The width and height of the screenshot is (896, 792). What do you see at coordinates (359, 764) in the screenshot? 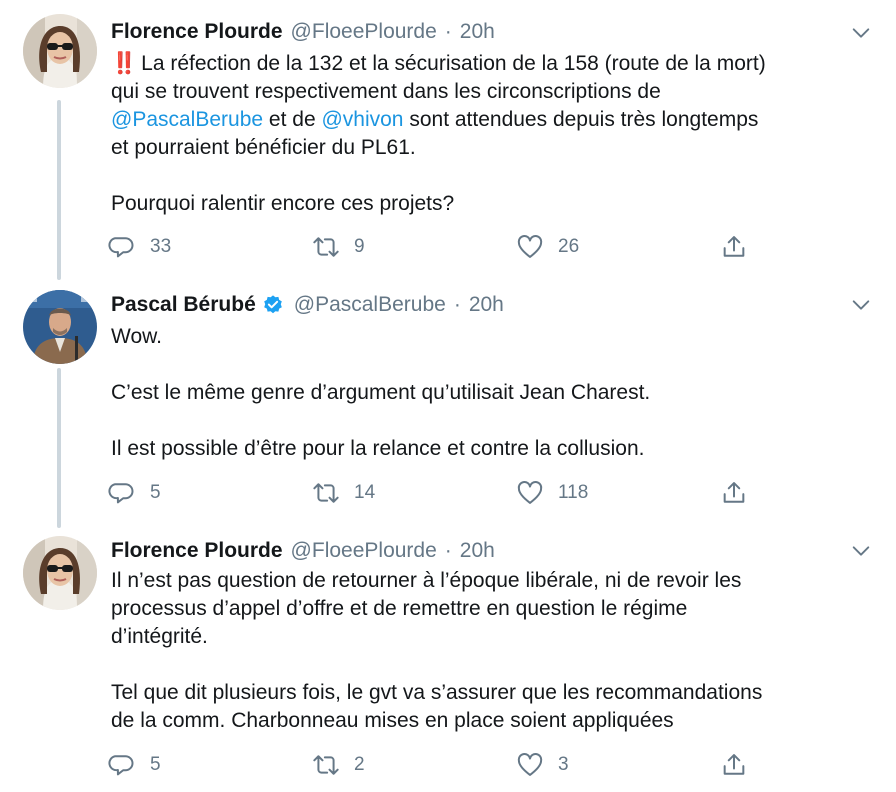
I see `retweet-count: 2` at bounding box center [359, 764].